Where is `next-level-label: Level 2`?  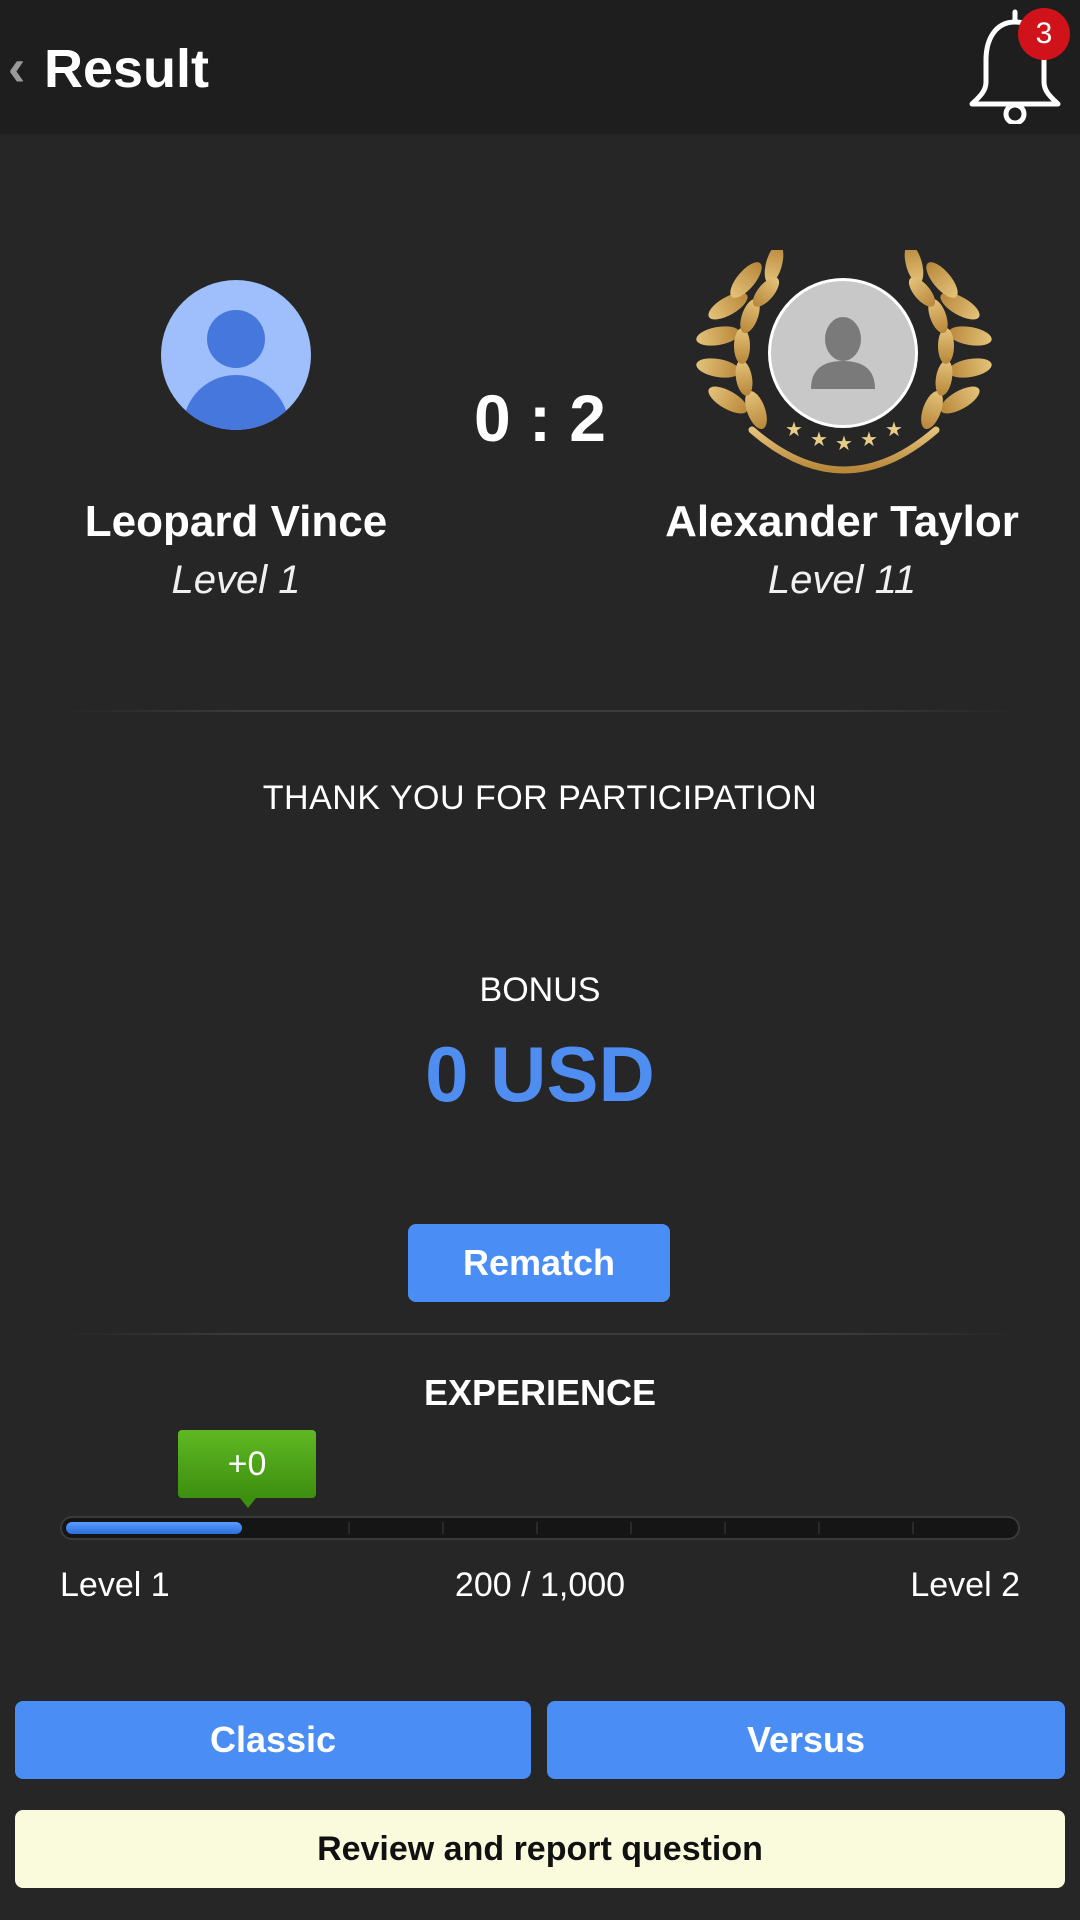
next-level-label: Level 2 is located at coordinates (965, 1585).